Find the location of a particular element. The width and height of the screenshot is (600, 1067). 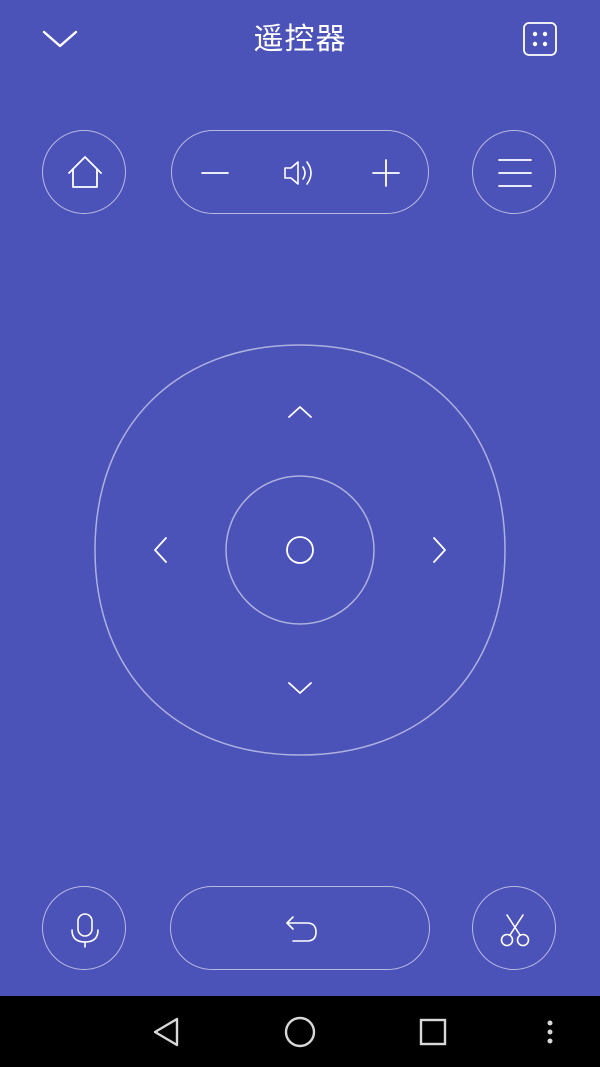

page-title: 遥控器 is located at coordinates (300, 39).